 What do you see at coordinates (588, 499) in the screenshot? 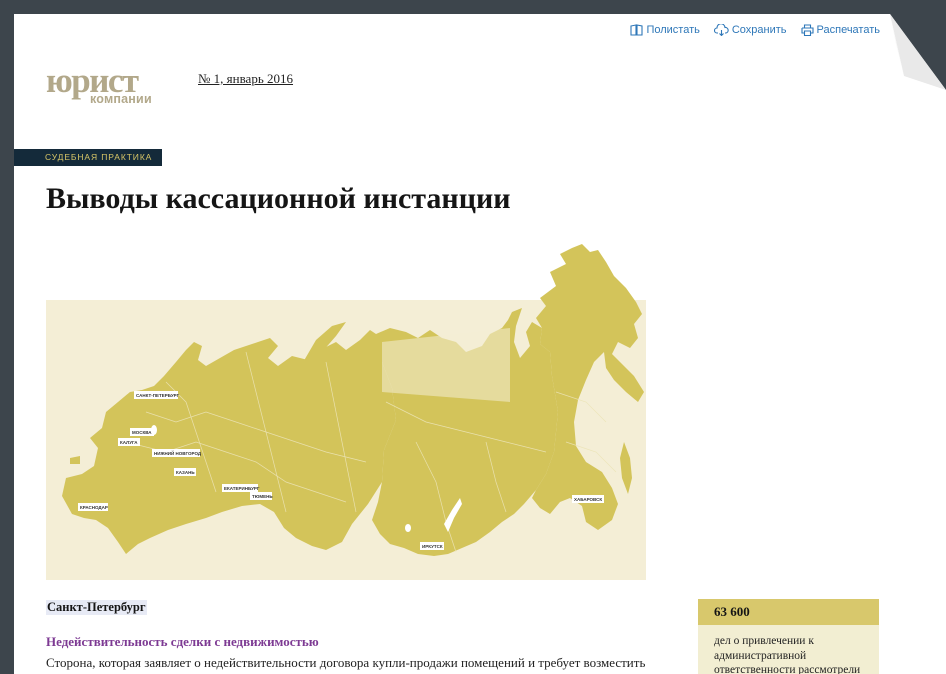
I see `city-label: ХАБАРОВСК` at bounding box center [588, 499].